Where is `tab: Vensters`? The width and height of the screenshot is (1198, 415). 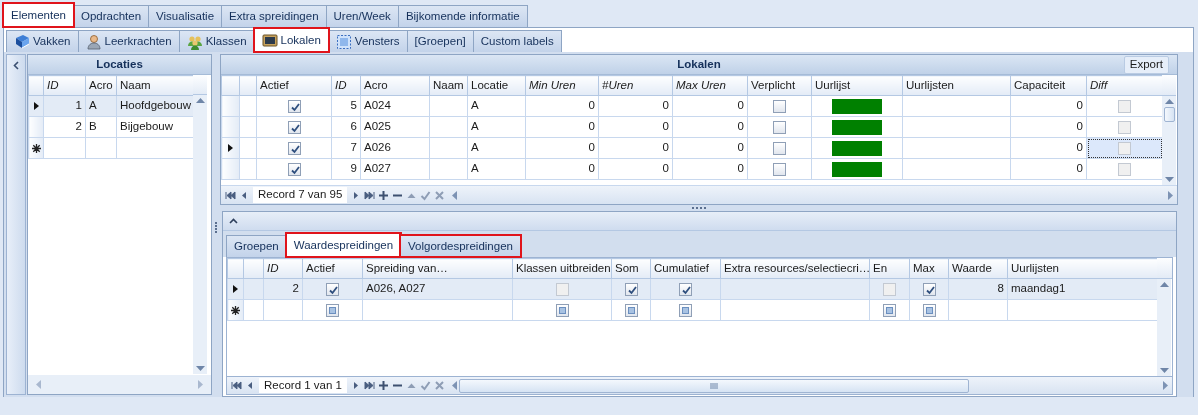 tab: Vensters is located at coordinates (367, 41).